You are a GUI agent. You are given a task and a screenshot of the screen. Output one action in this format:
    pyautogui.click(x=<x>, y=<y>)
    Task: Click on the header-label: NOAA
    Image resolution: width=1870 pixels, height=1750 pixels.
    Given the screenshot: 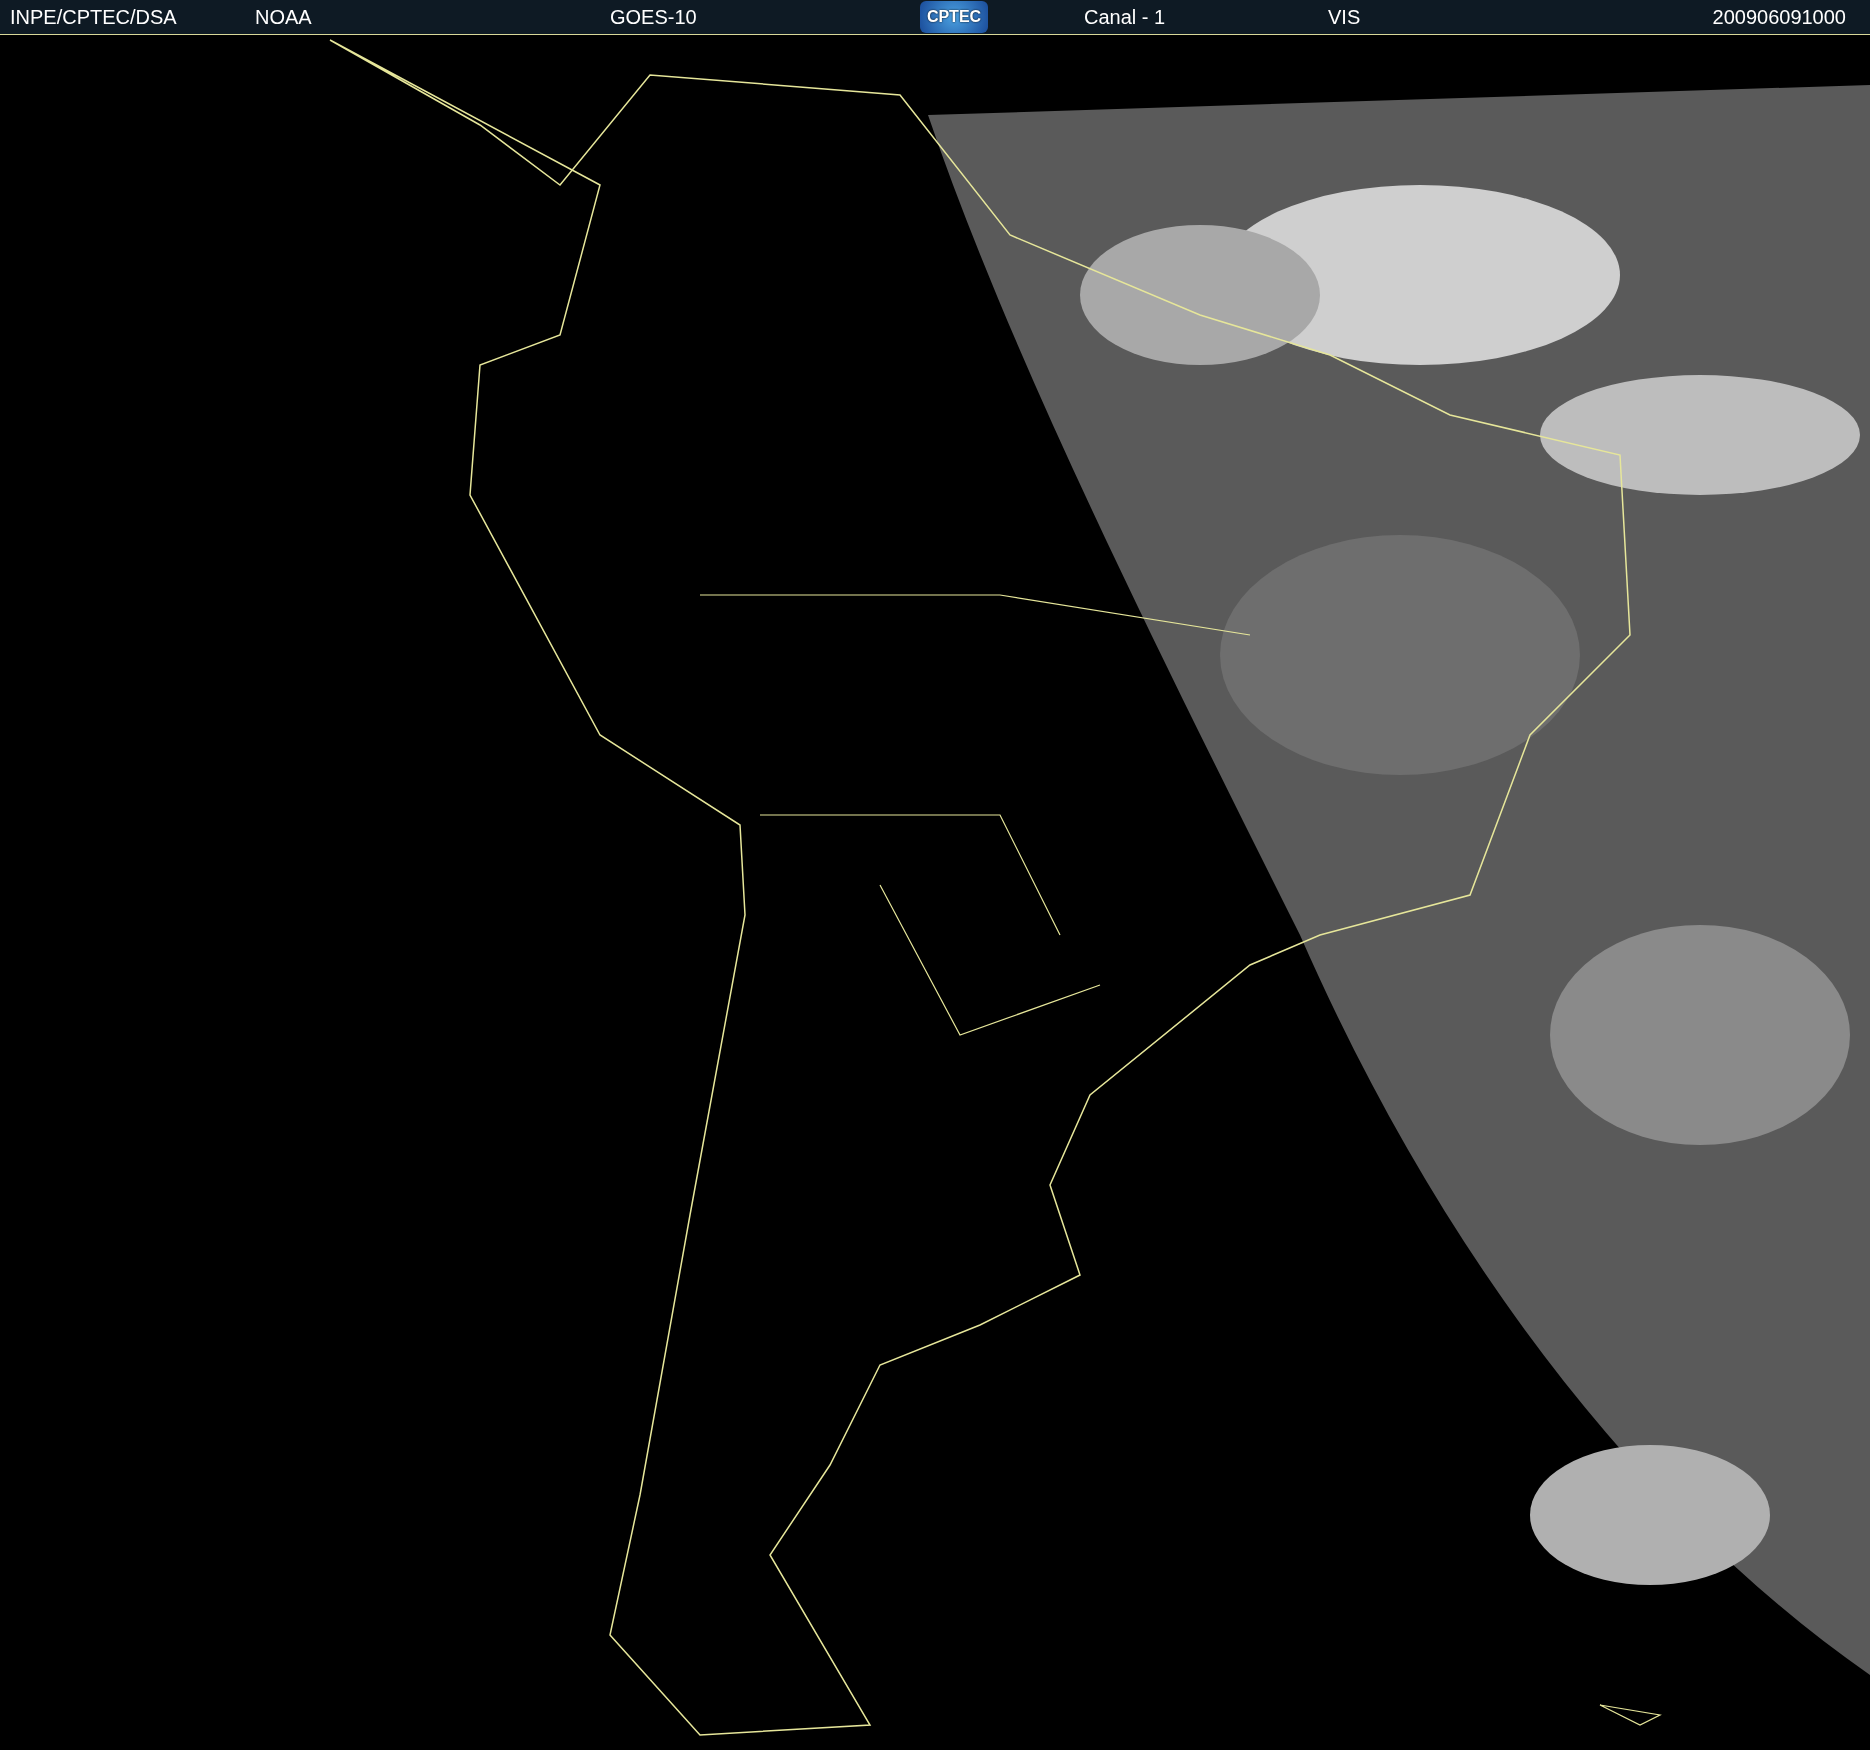 What is the action you would take?
    pyautogui.click(x=283, y=16)
    